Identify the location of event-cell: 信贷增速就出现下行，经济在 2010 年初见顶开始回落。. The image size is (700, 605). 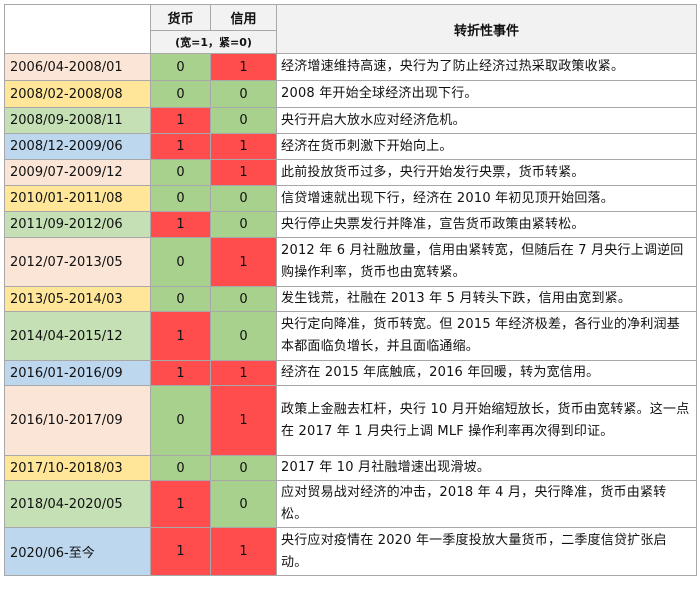
(486, 198).